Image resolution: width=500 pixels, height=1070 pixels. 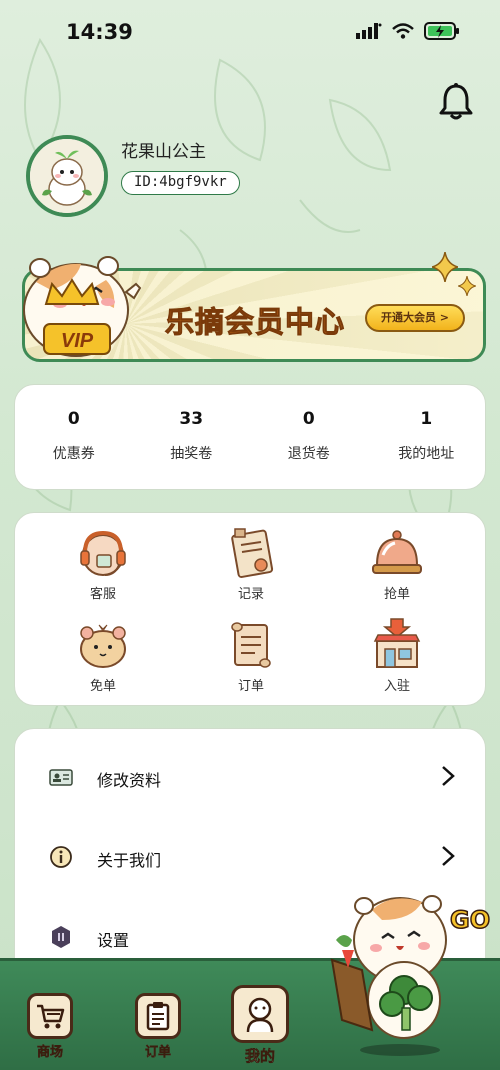 I want to click on status-time: 14:39, so click(x=99, y=32).